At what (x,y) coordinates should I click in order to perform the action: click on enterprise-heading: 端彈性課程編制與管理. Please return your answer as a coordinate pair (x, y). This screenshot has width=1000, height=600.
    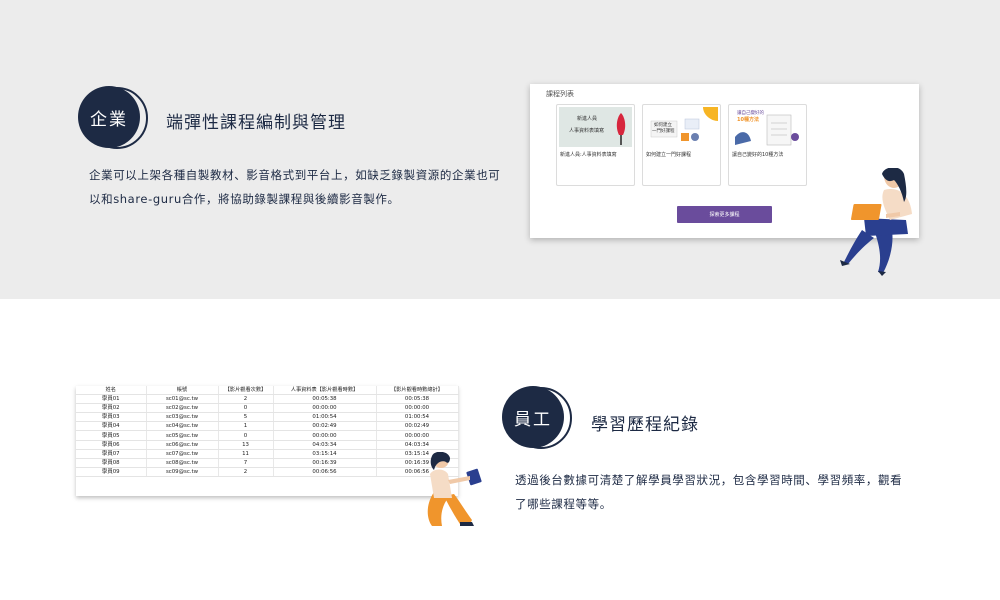
    Looking at the image, I should click on (256, 123).